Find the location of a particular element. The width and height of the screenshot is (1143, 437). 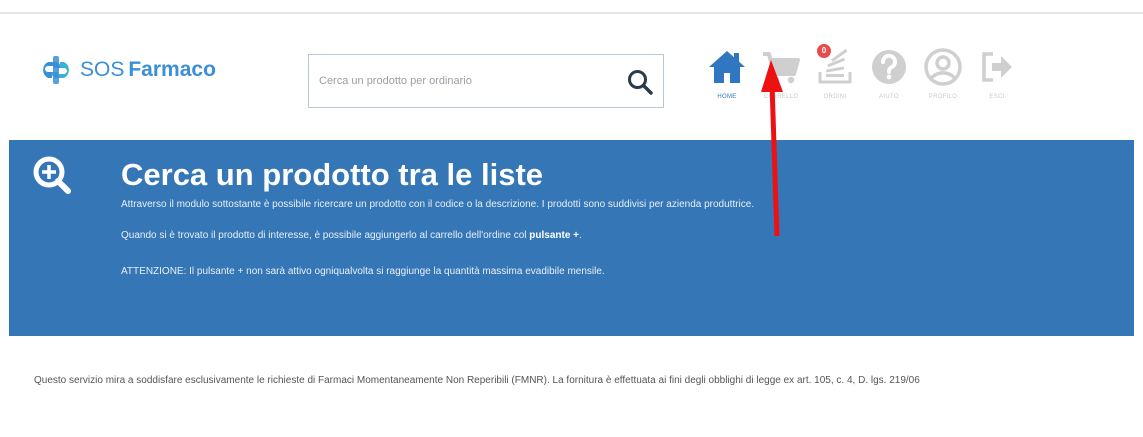

orders-icon is located at coordinates (835, 66).